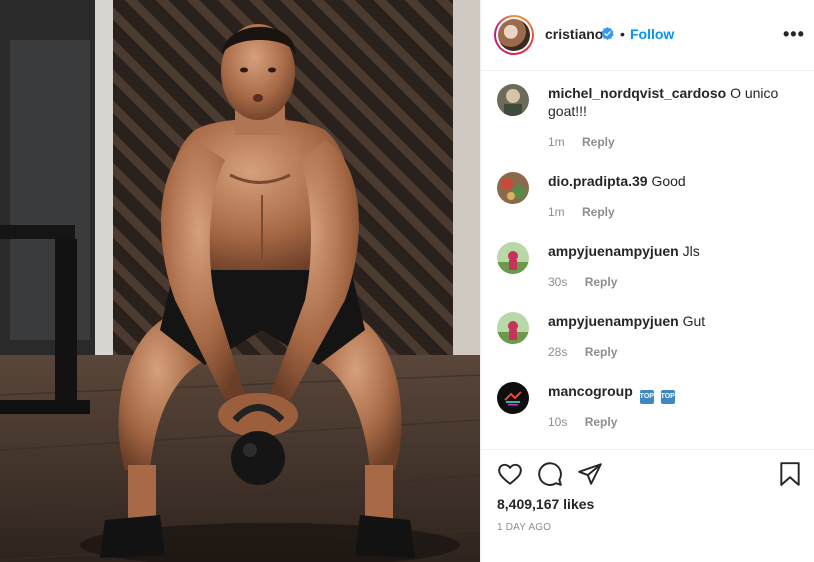 The height and width of the screenshot is (562, 814). I want to click on comment-username: mancogroup, so click(590, 391).